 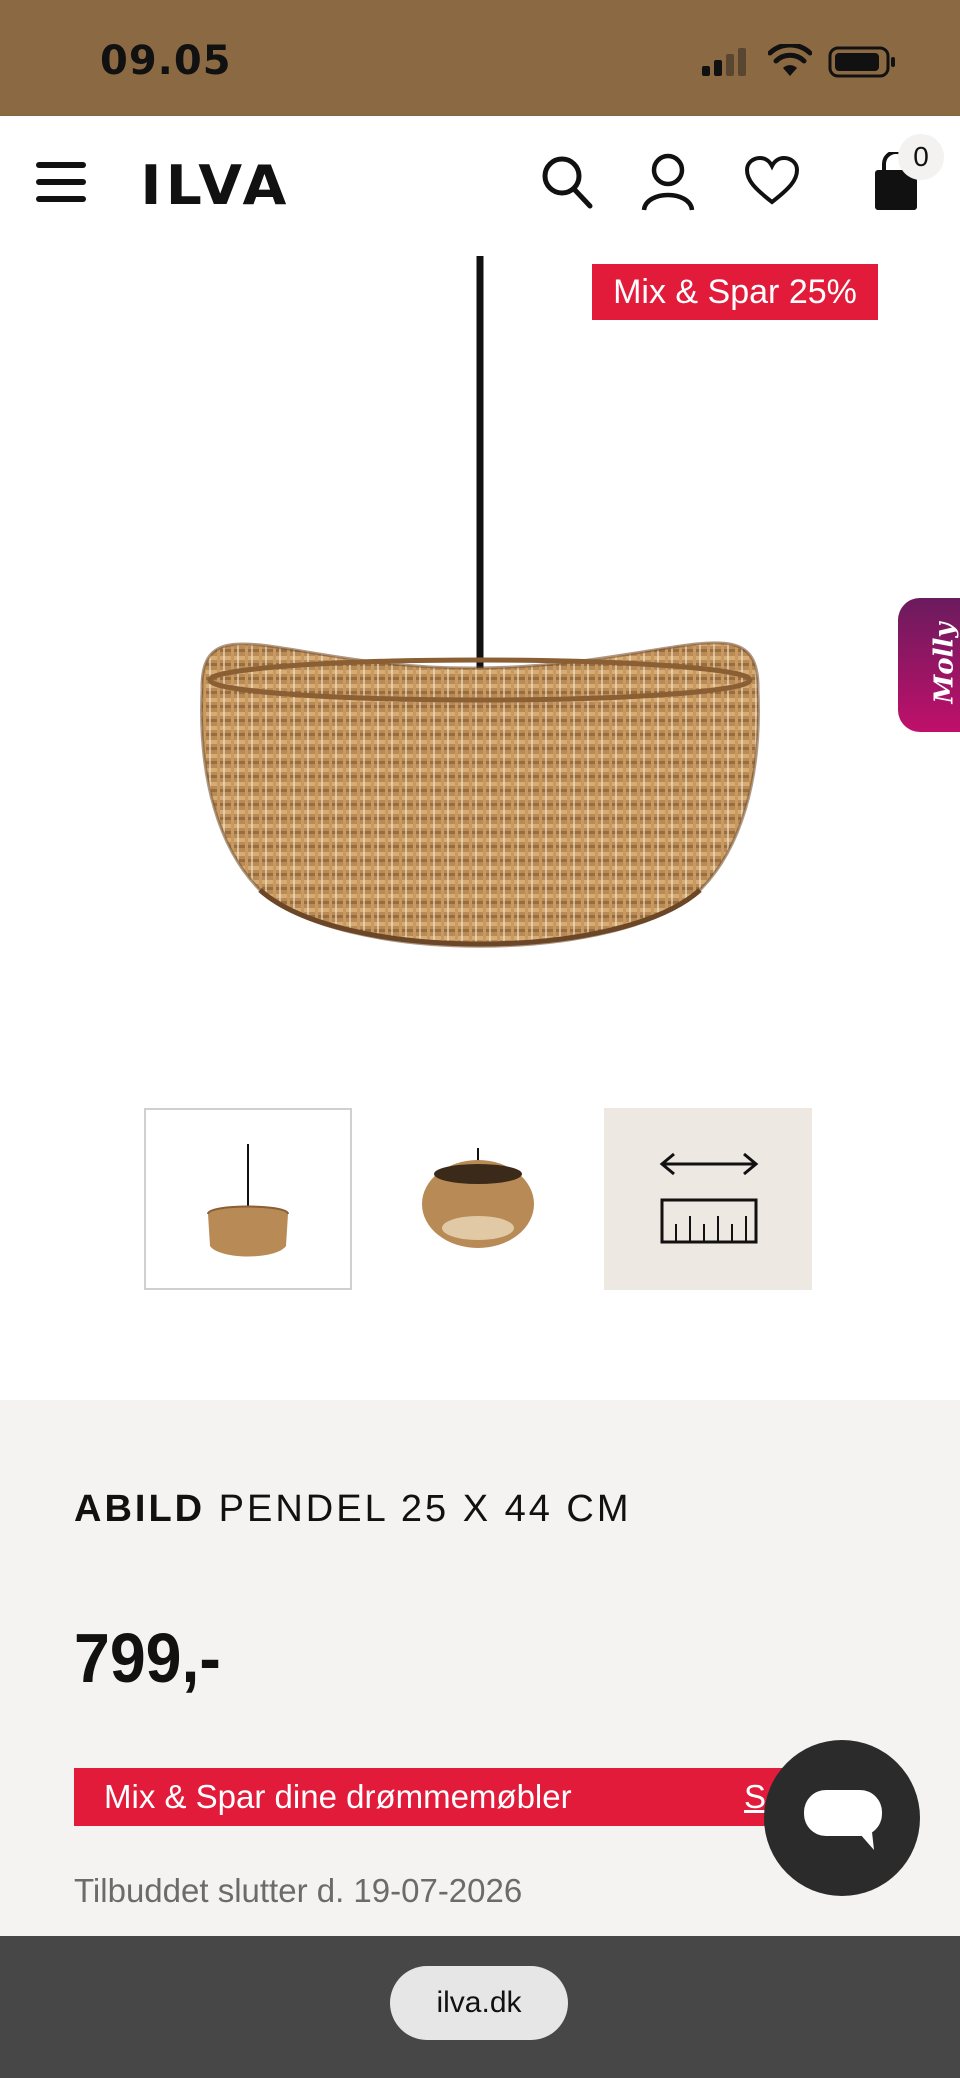 What do you see at coordinates (480, 179) in the screenshot?
I see `site-header: ILVA 0` at bounding box center [480, 179].